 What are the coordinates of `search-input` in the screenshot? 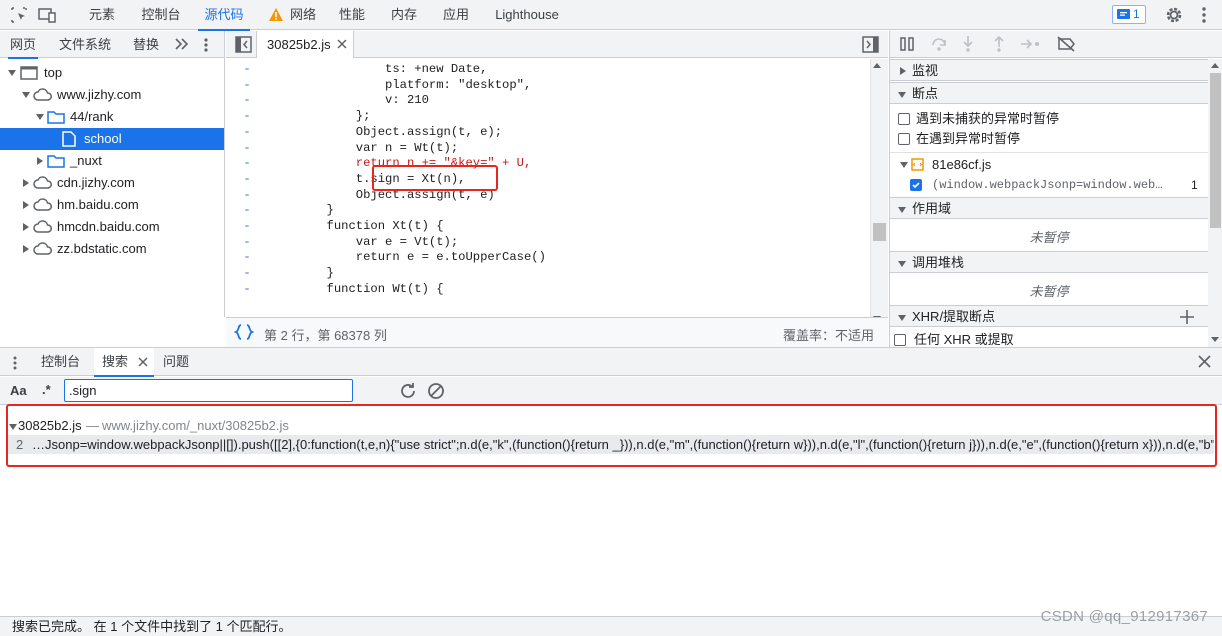 It's located at (208, 390).